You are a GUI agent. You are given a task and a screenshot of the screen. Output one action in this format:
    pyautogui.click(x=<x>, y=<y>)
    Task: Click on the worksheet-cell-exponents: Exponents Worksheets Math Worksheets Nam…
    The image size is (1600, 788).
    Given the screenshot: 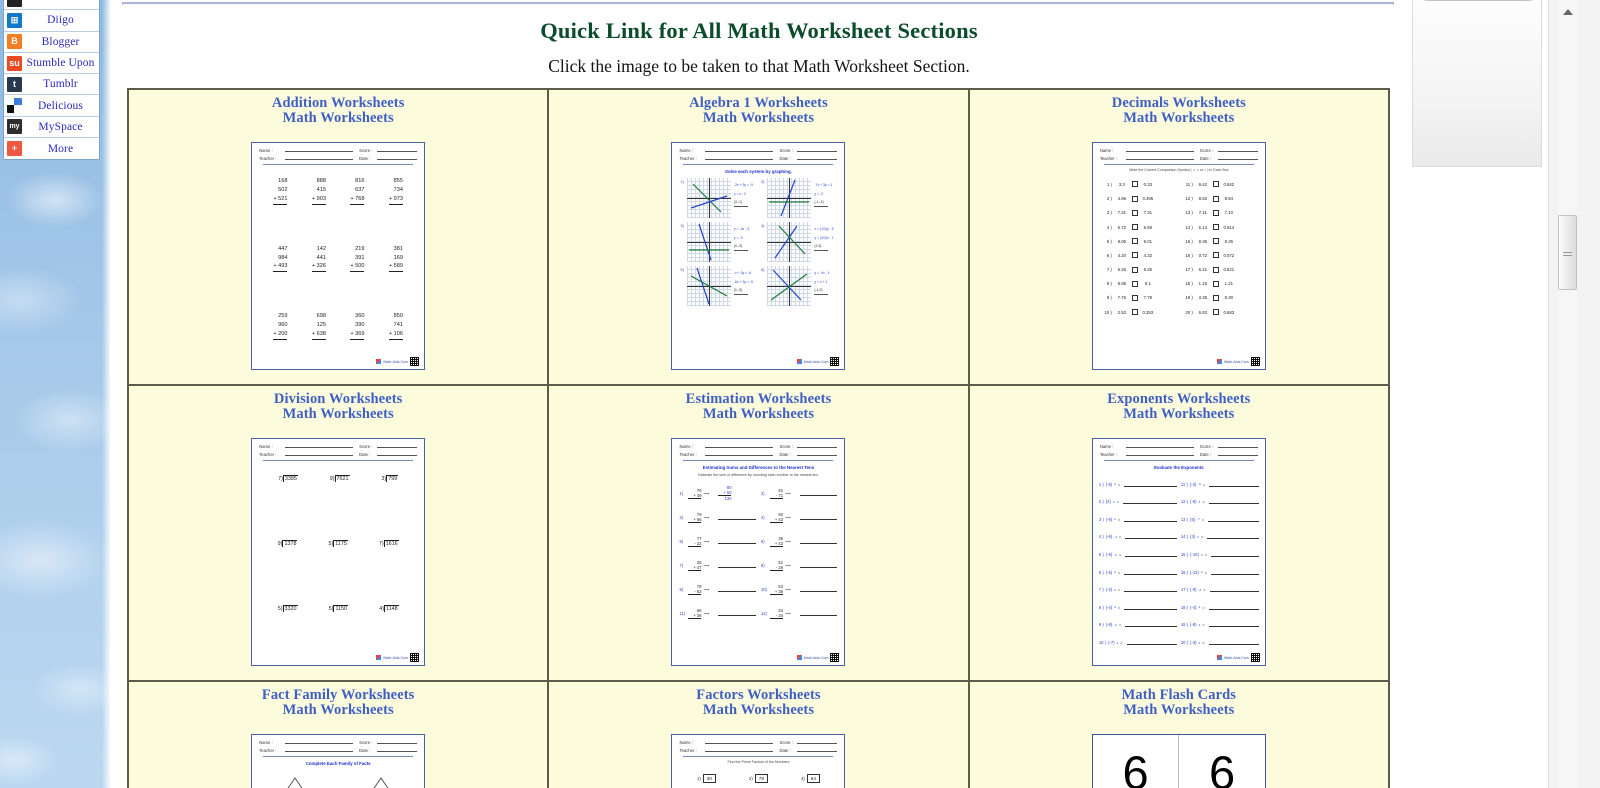 What is the action you would take?
    pyautogui.click(x=1179, y=534)
    